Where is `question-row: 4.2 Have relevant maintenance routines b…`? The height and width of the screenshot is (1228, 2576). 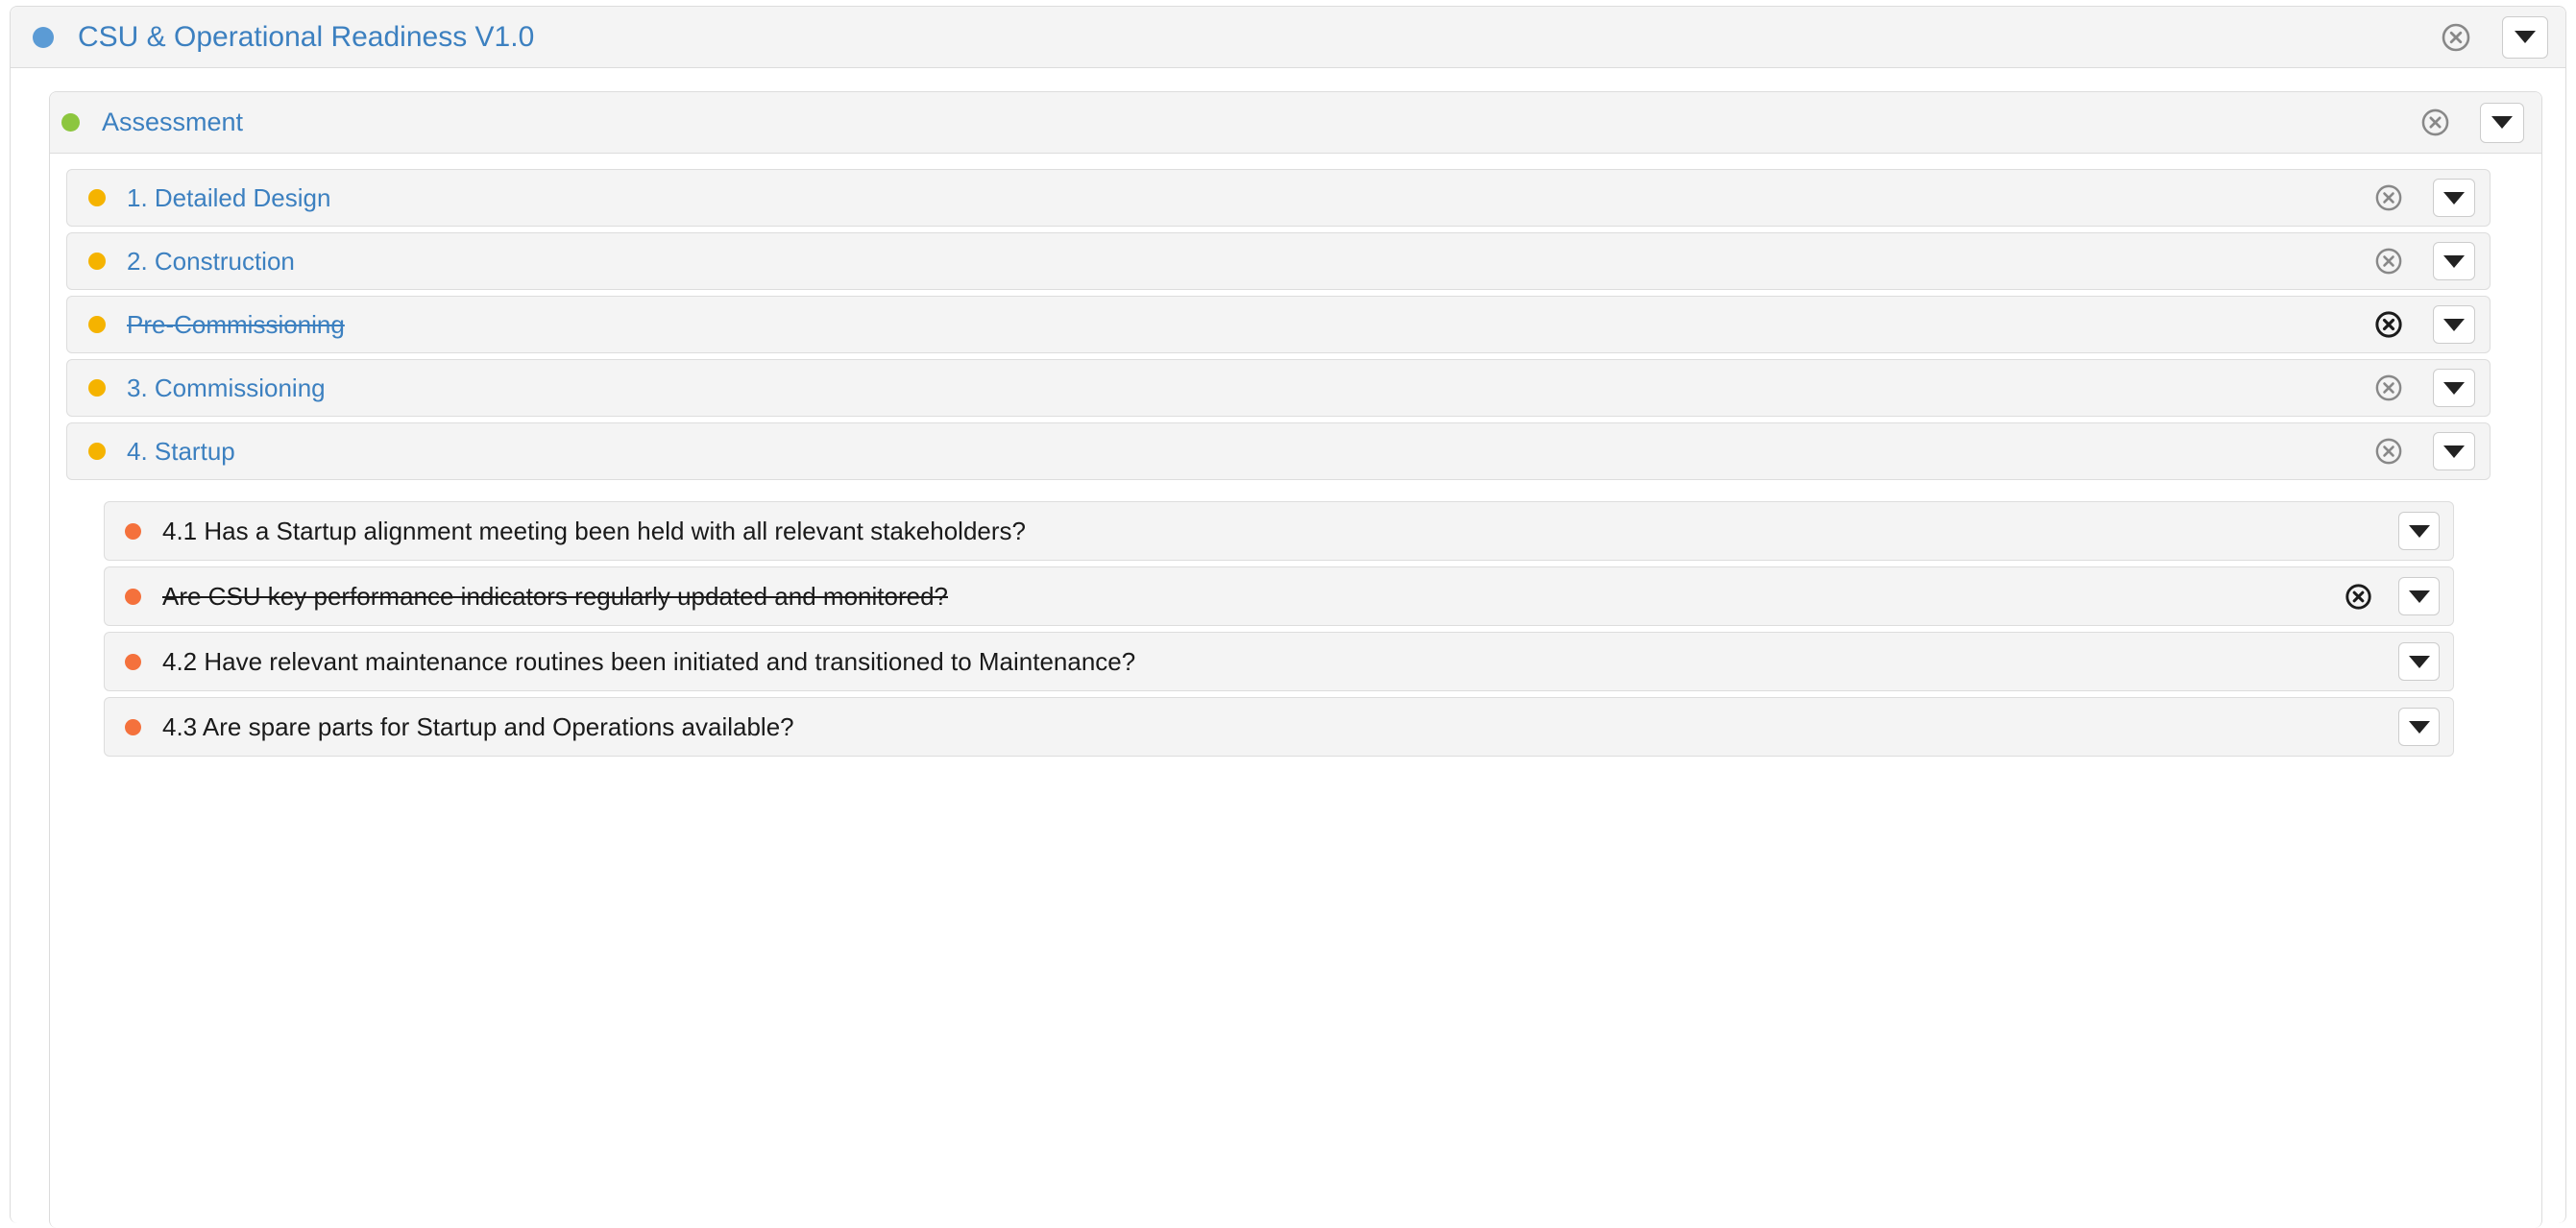 question-row: 4.2 Have relevant maintenance routines b… is located at coordinates (1279, 661).